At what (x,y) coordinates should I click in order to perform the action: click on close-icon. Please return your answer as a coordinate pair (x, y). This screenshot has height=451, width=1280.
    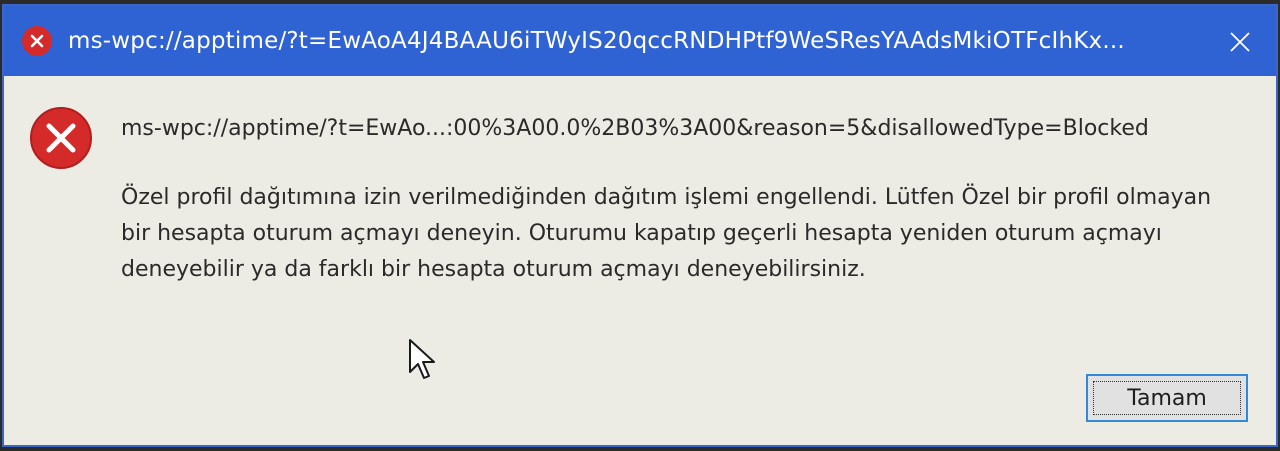
    Looking at the image, I should click on (1240, 42).